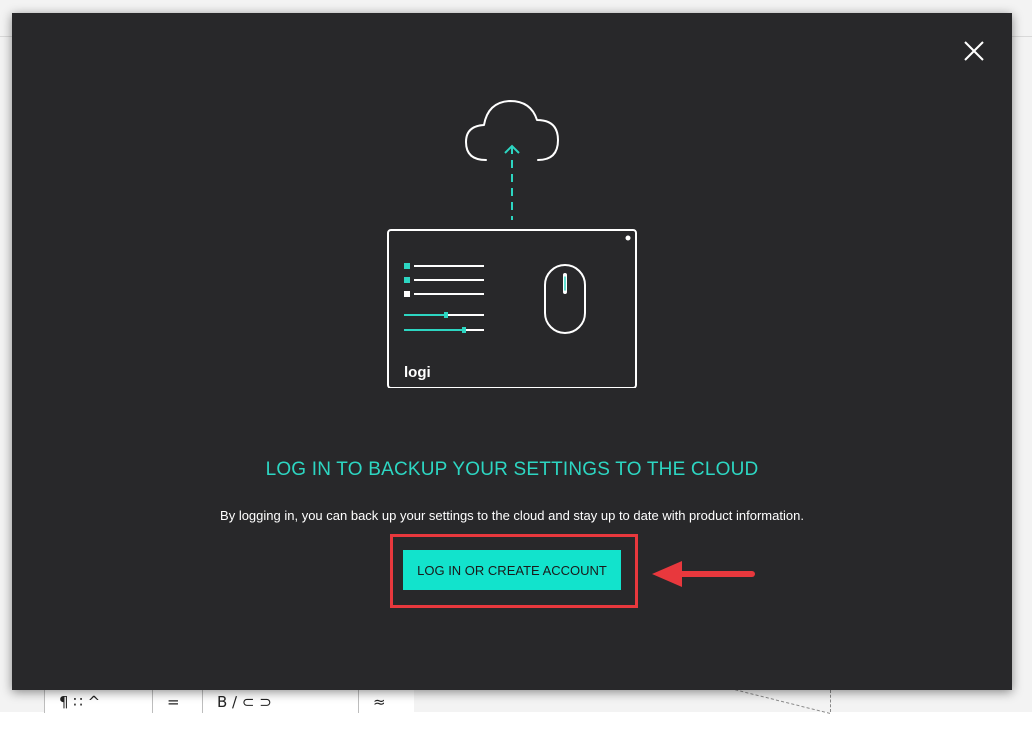 Image resolution: width=1032 pixels, height=738 pixels. What do you see at coordinates (703, 574) in the screenshot?
I see `annotation-arrow-icon` at bounding box center [703, 574].